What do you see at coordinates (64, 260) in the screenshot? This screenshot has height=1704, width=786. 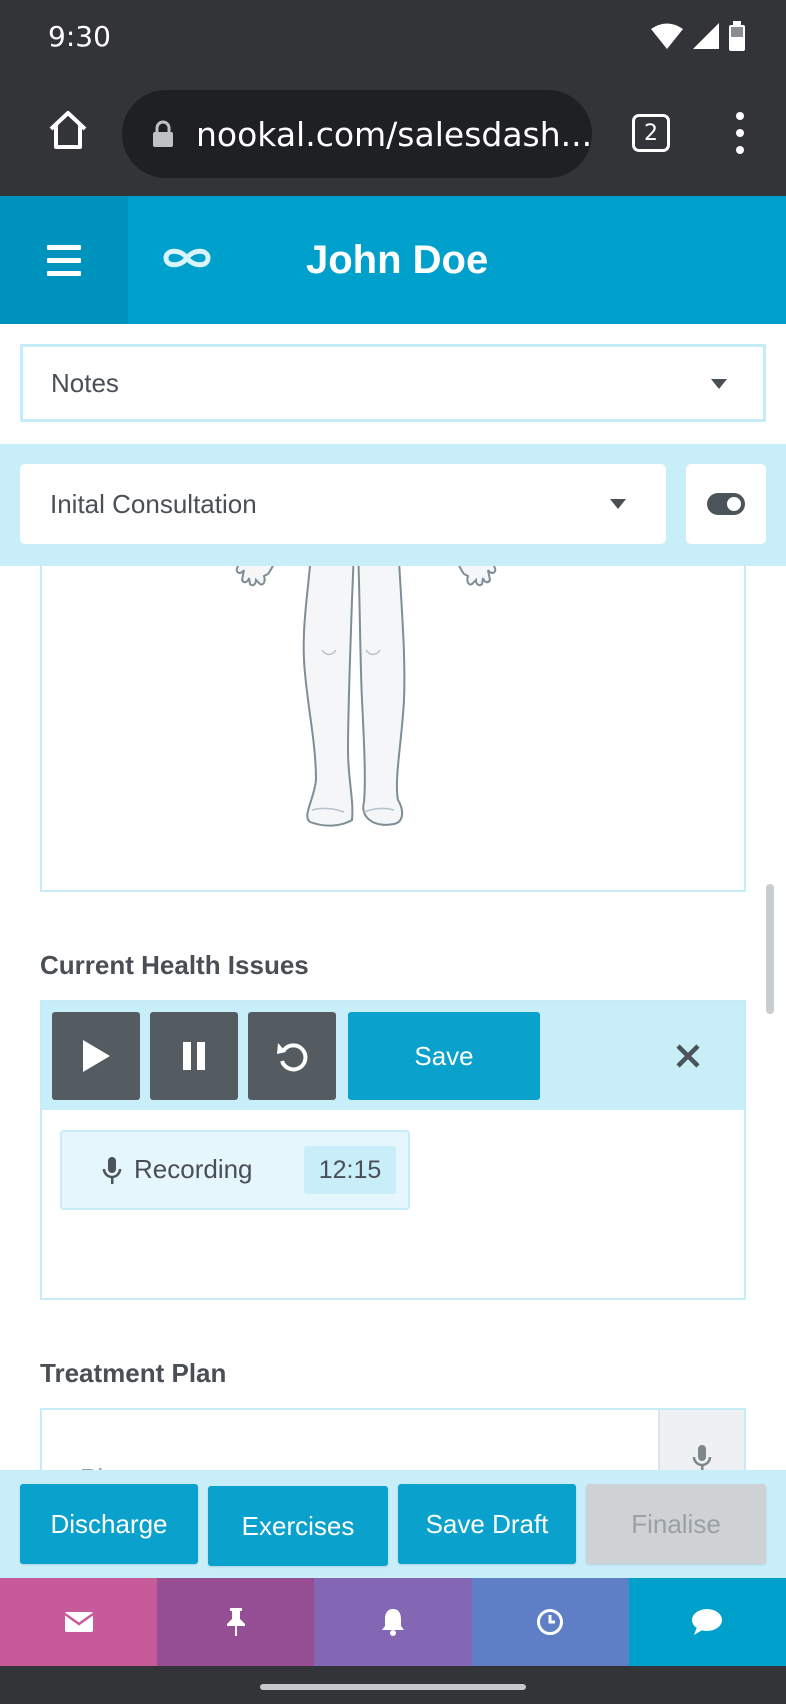 I see `hamburger-menu-button` at bounding box center [64, 260].